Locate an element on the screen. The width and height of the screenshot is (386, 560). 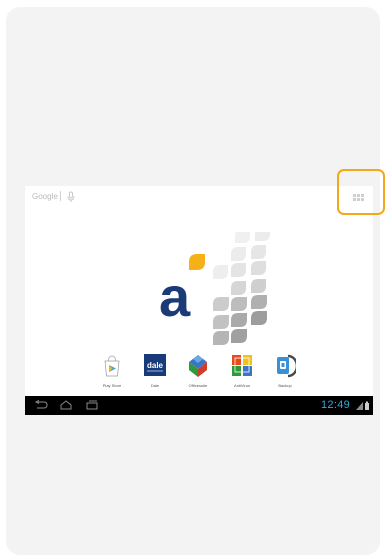
microphone-icon is located at coordinates (71, 197).